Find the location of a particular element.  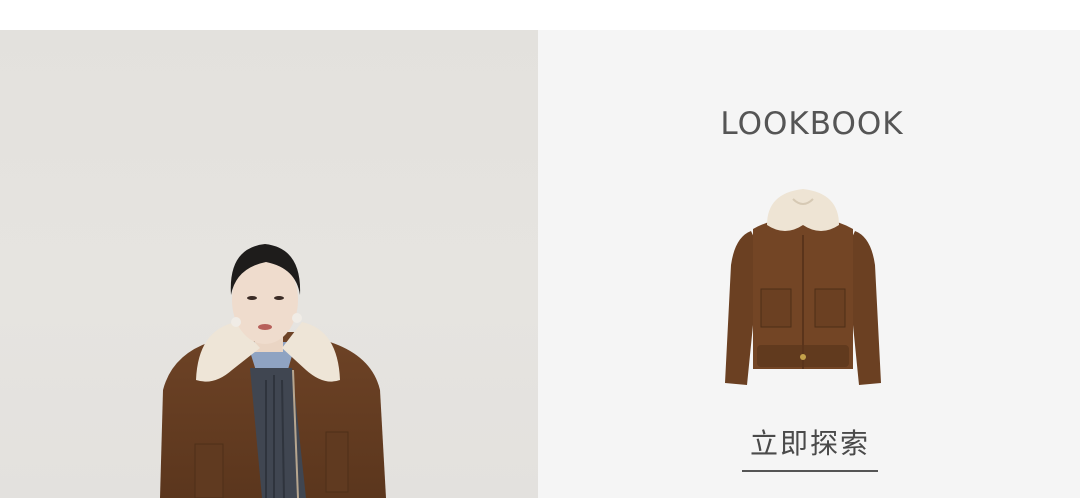

model-photo-icon is located at coordinates (273, 371).